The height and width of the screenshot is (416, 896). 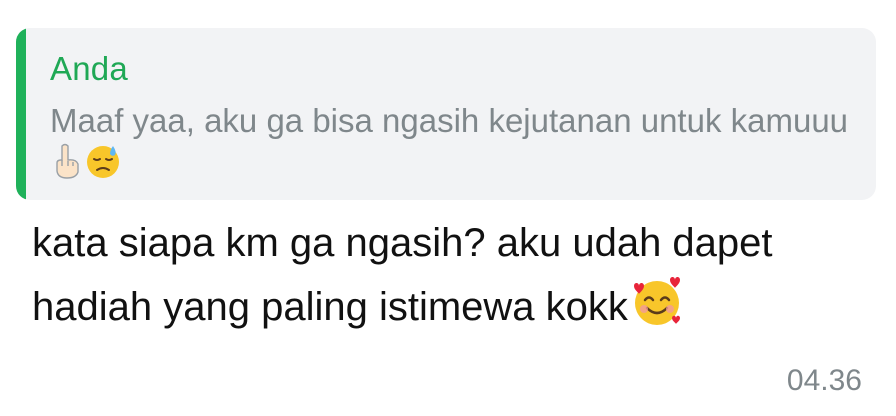 I want to click on index-finger-up-emoji-icon, so click(x=67, y=166).